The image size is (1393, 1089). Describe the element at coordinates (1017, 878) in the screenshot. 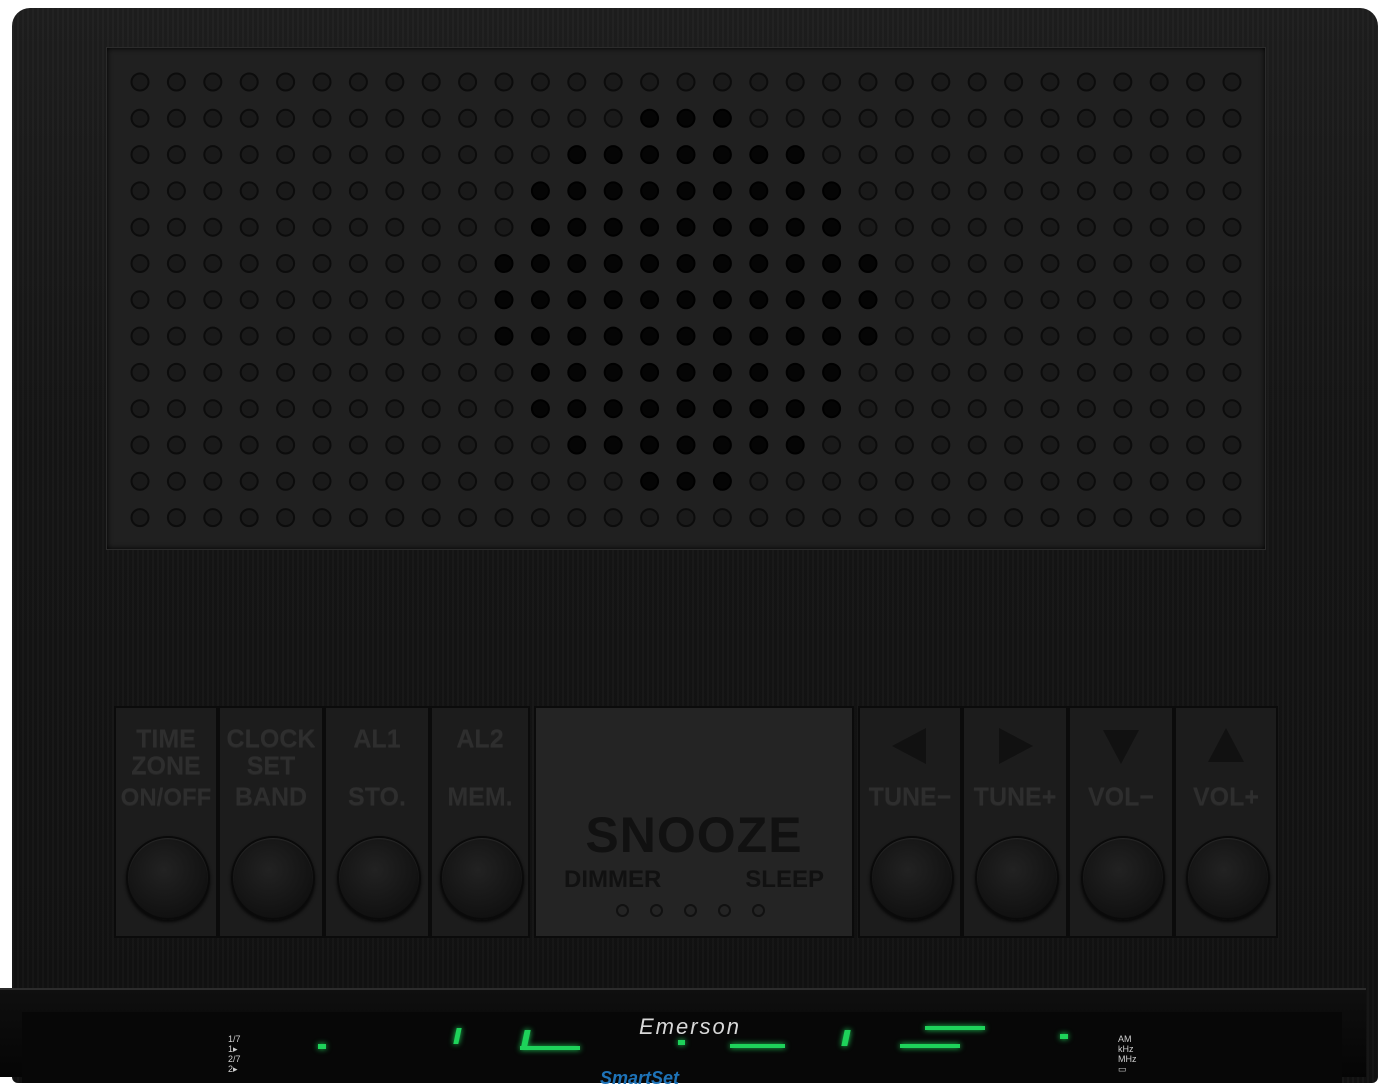

I see `tune-plus-knob` at that location.